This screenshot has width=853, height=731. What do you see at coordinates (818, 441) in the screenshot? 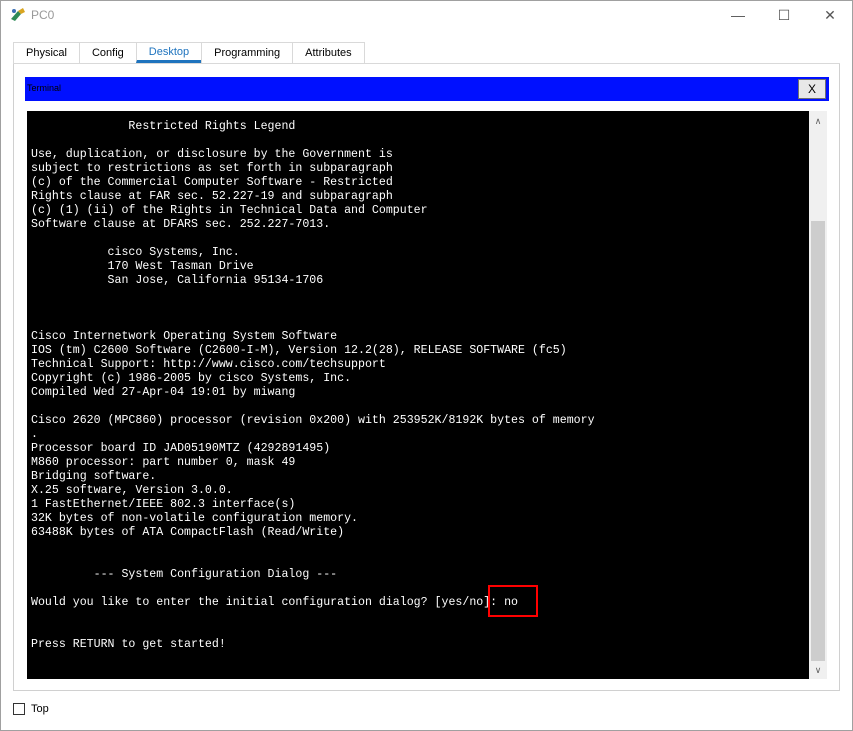
I see `scroll-thumb` at bounding box center [818, 441].